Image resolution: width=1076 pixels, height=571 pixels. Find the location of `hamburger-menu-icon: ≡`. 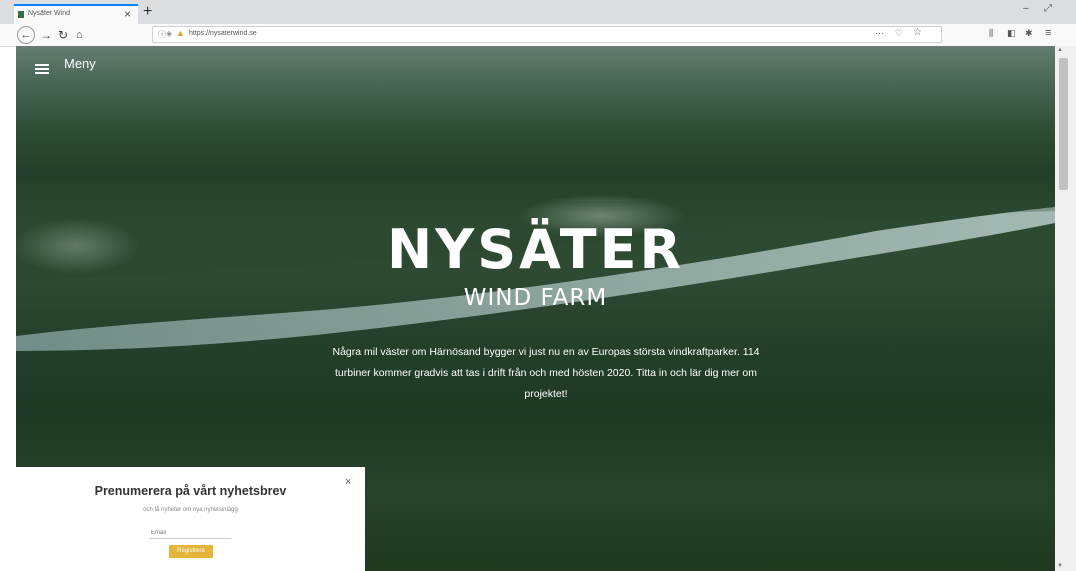

hamburger-menu-icon: ≡ is located at coordinates (1048, 33).